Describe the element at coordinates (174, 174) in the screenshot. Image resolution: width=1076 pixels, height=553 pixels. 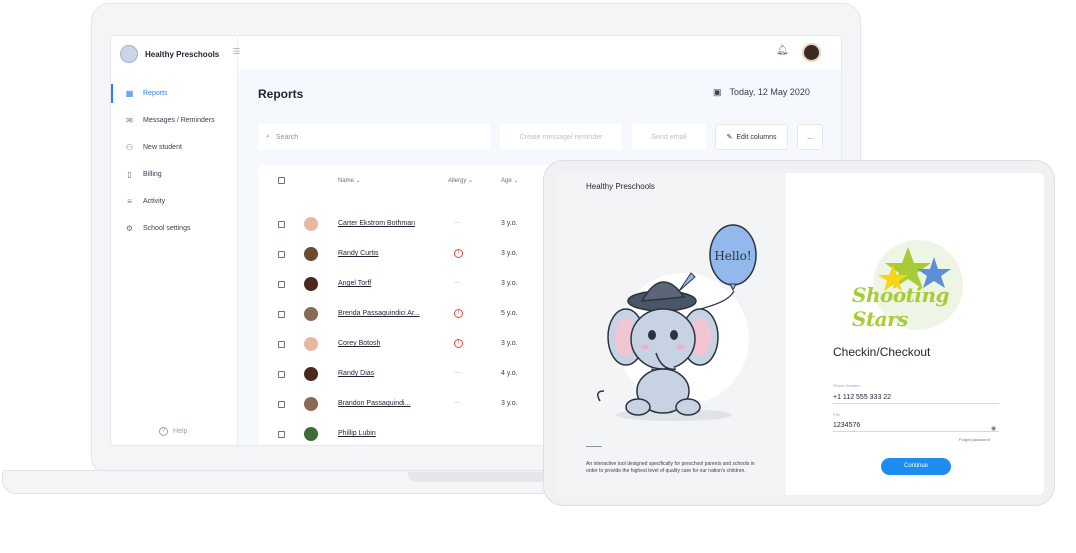
I see `sidebar-item-billing: ▯ Billing` at that location.